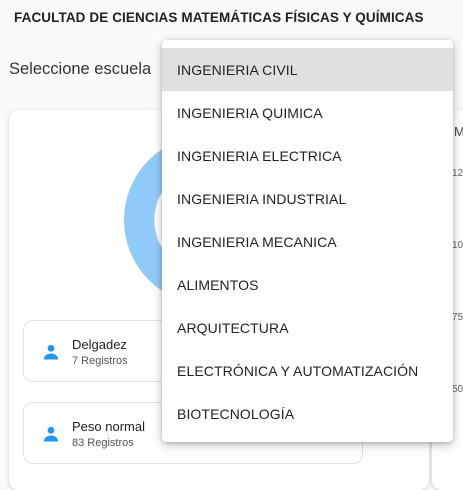 Image resolution: width=463 pixels, height=490 pixels. Describe the element at coordinates (100, 361) in the screenshot. I see `category-count: 7 Registros` at that location.